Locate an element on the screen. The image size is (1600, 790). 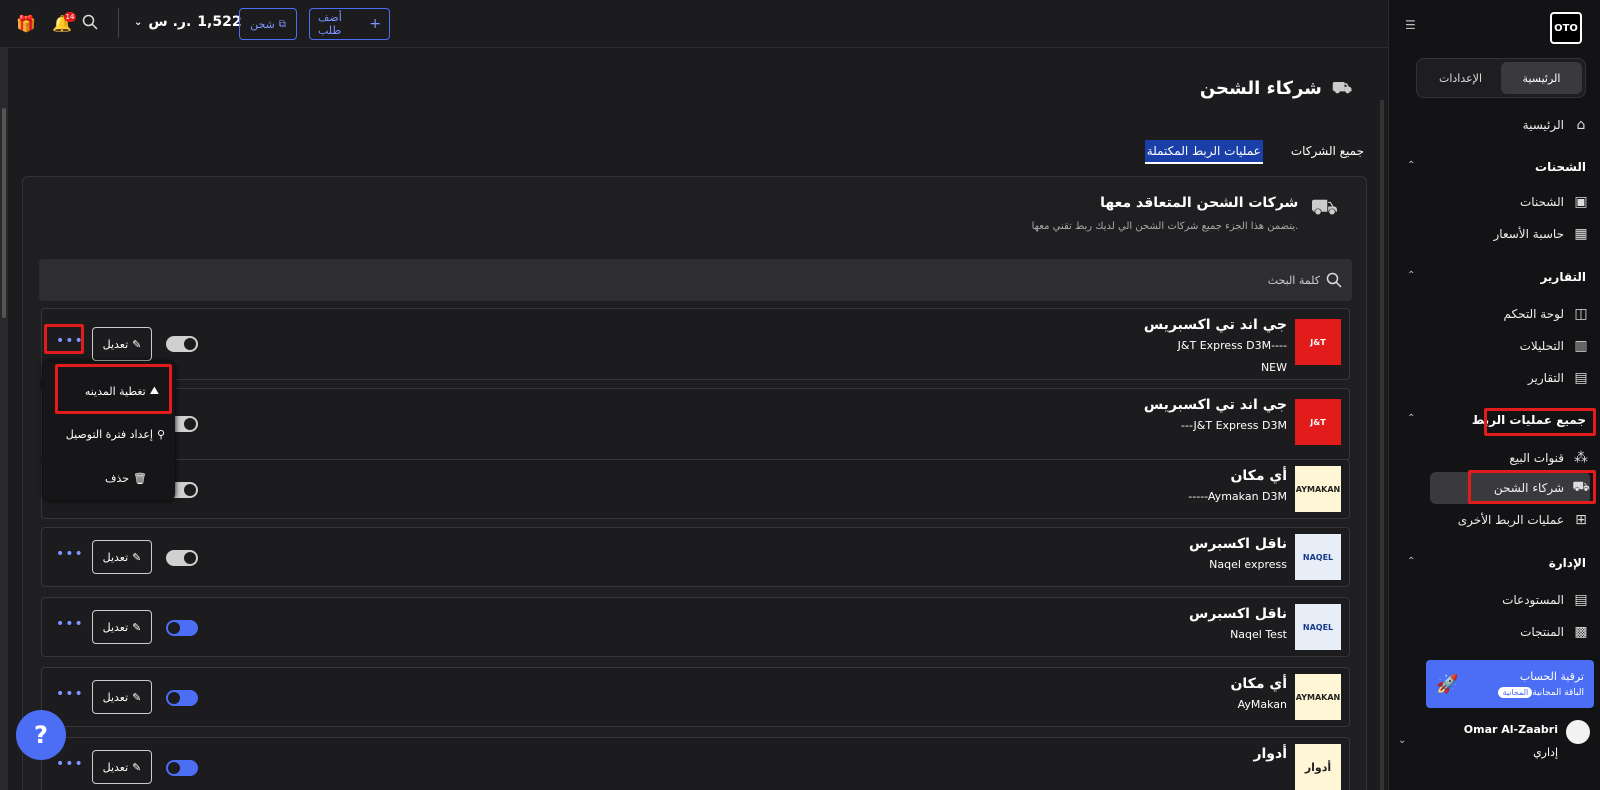
section-title: الإدارة is located at coordinates (1567, 563).